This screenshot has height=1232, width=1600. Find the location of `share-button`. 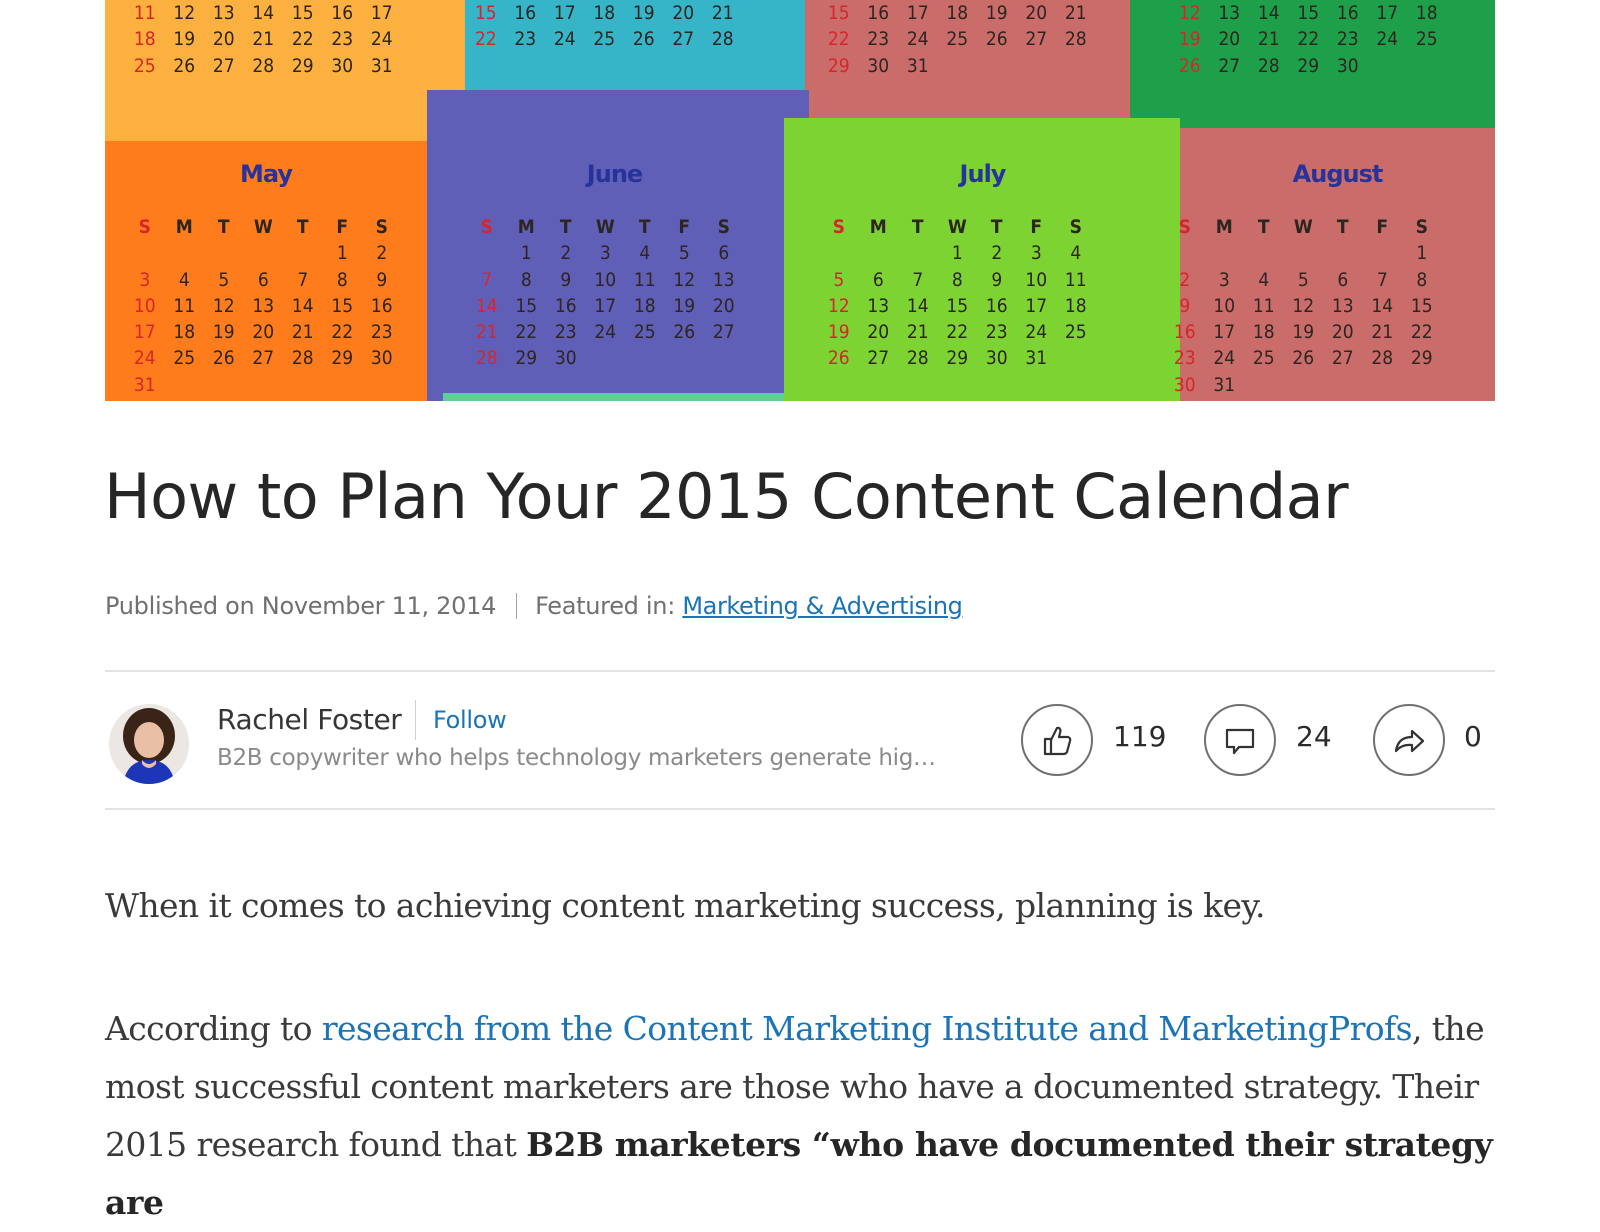

share-button is located at coordinates (1409, 740).